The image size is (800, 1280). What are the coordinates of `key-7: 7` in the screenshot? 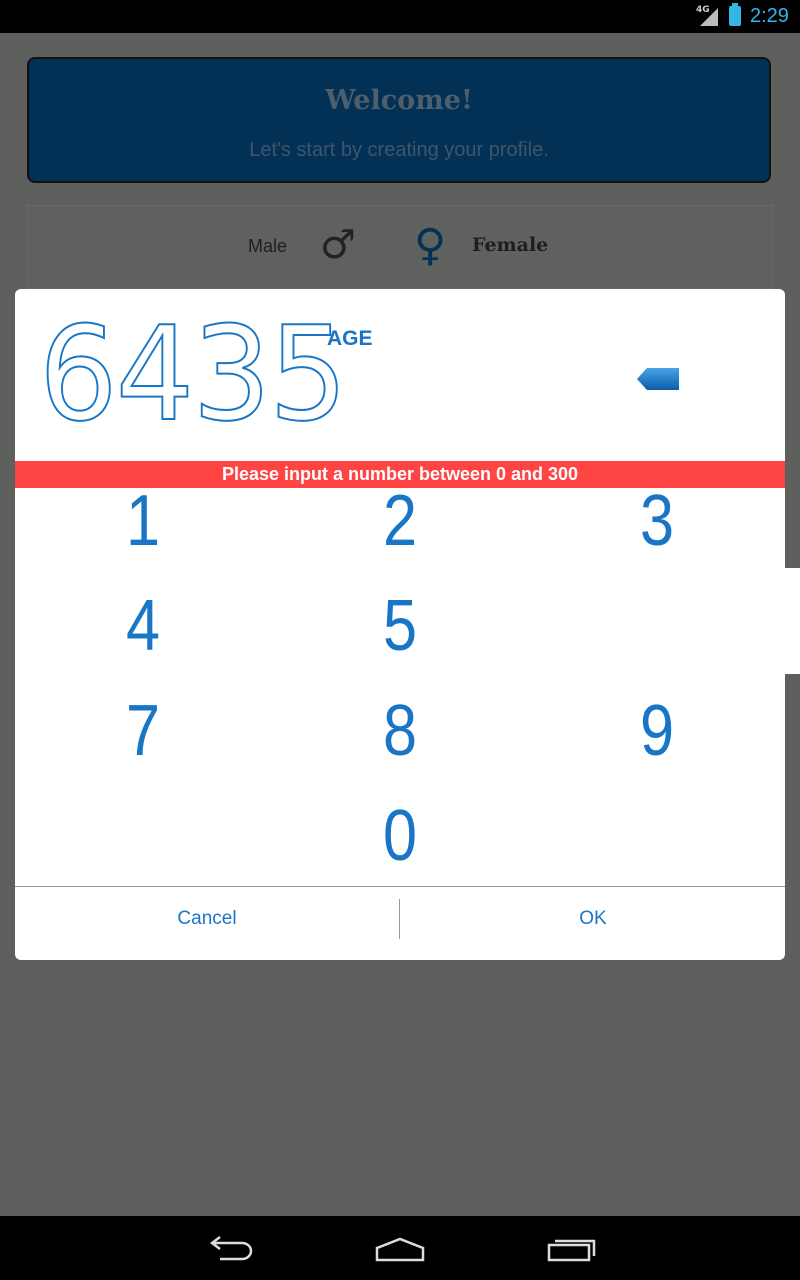 It's located at (143, 749).